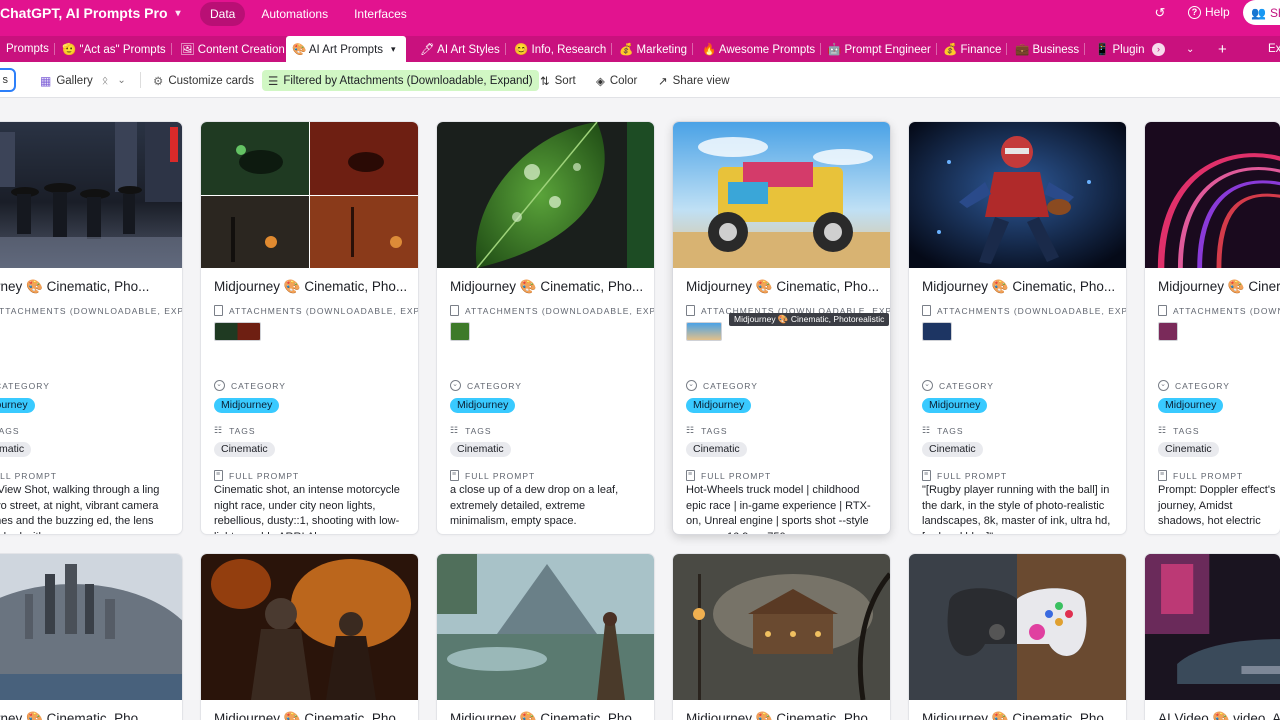  What do you see at coordinates (558, 80) in the screenshot?
I see `sort-button: ⇅ Sort` at bounding box center [558, 80].